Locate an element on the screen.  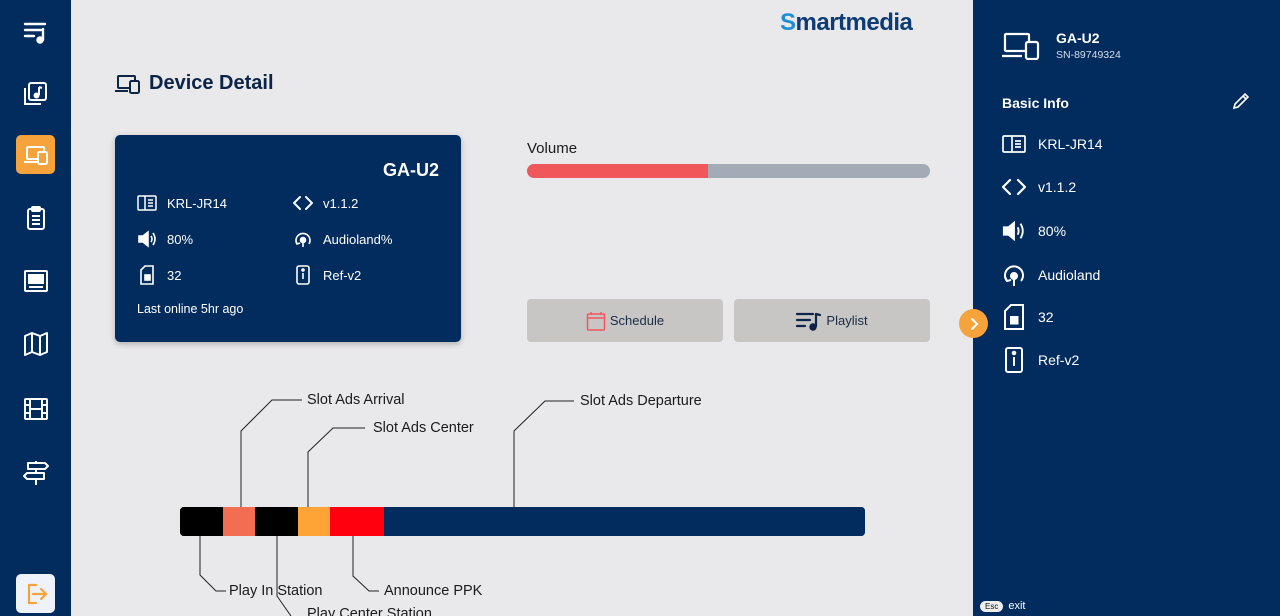
label-slot-arrival: Slot Ads Arrival is located at coordinates (356, 400).